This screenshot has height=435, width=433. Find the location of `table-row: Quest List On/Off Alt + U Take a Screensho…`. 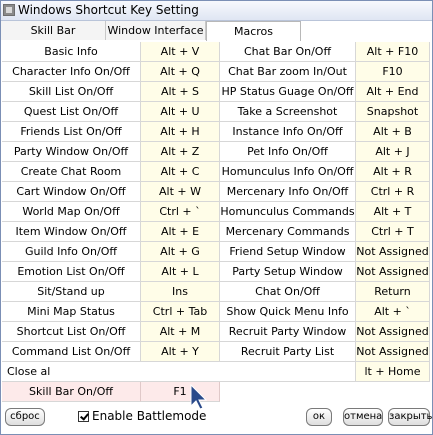

table-row: Quest List On/Off Alt + U Take a Screensho… is located at coordinates (217, 112).